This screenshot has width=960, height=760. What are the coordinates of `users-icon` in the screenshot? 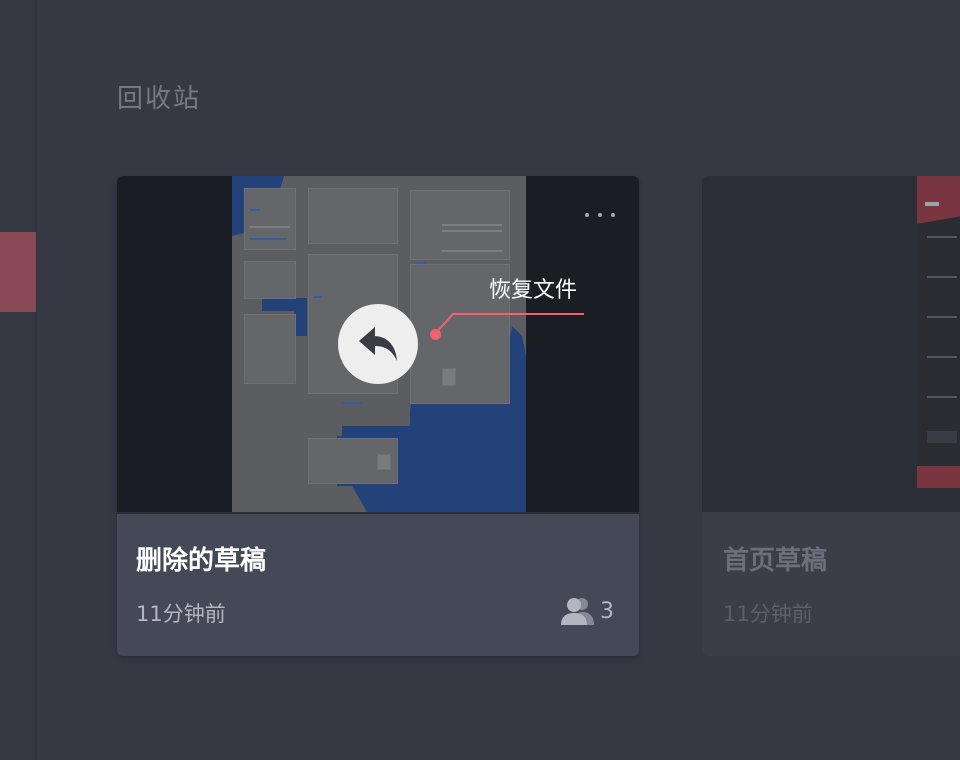 It's located at (577, 611).